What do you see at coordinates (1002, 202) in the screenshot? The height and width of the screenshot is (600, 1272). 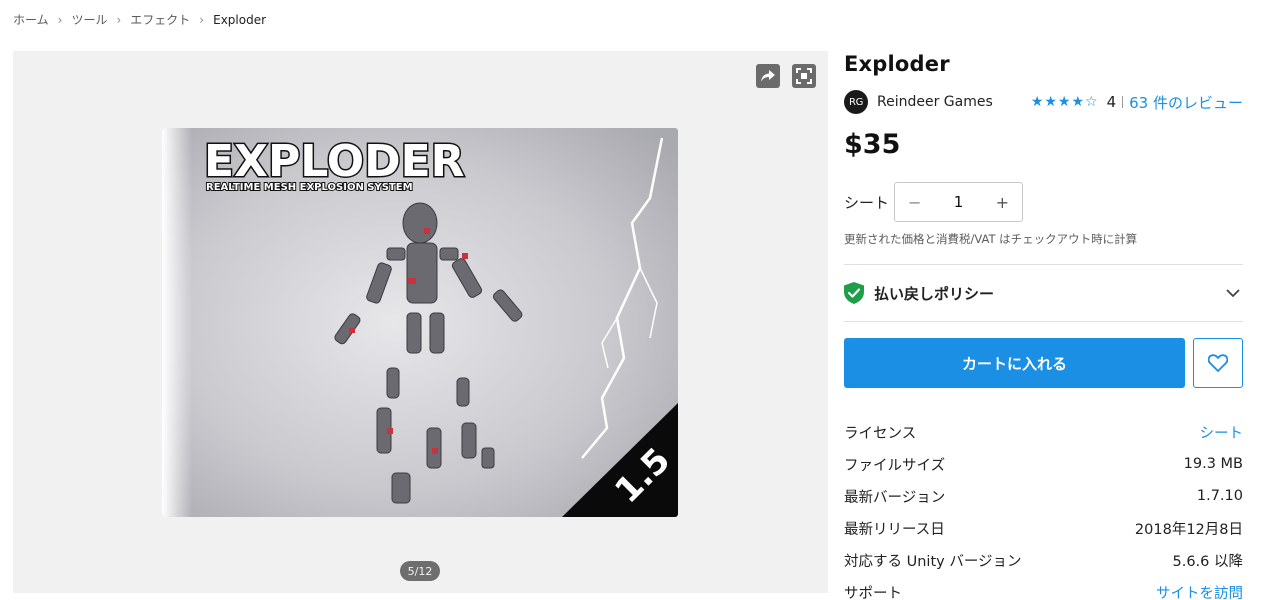 I see `increment-button: +` at bounding box center [1002, 202].